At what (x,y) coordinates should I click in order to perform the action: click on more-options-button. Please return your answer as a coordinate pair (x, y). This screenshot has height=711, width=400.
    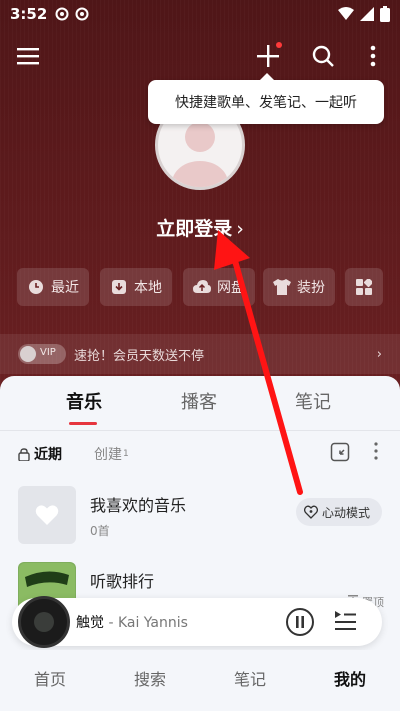
    Looking at the image, I should click on (373, 56).